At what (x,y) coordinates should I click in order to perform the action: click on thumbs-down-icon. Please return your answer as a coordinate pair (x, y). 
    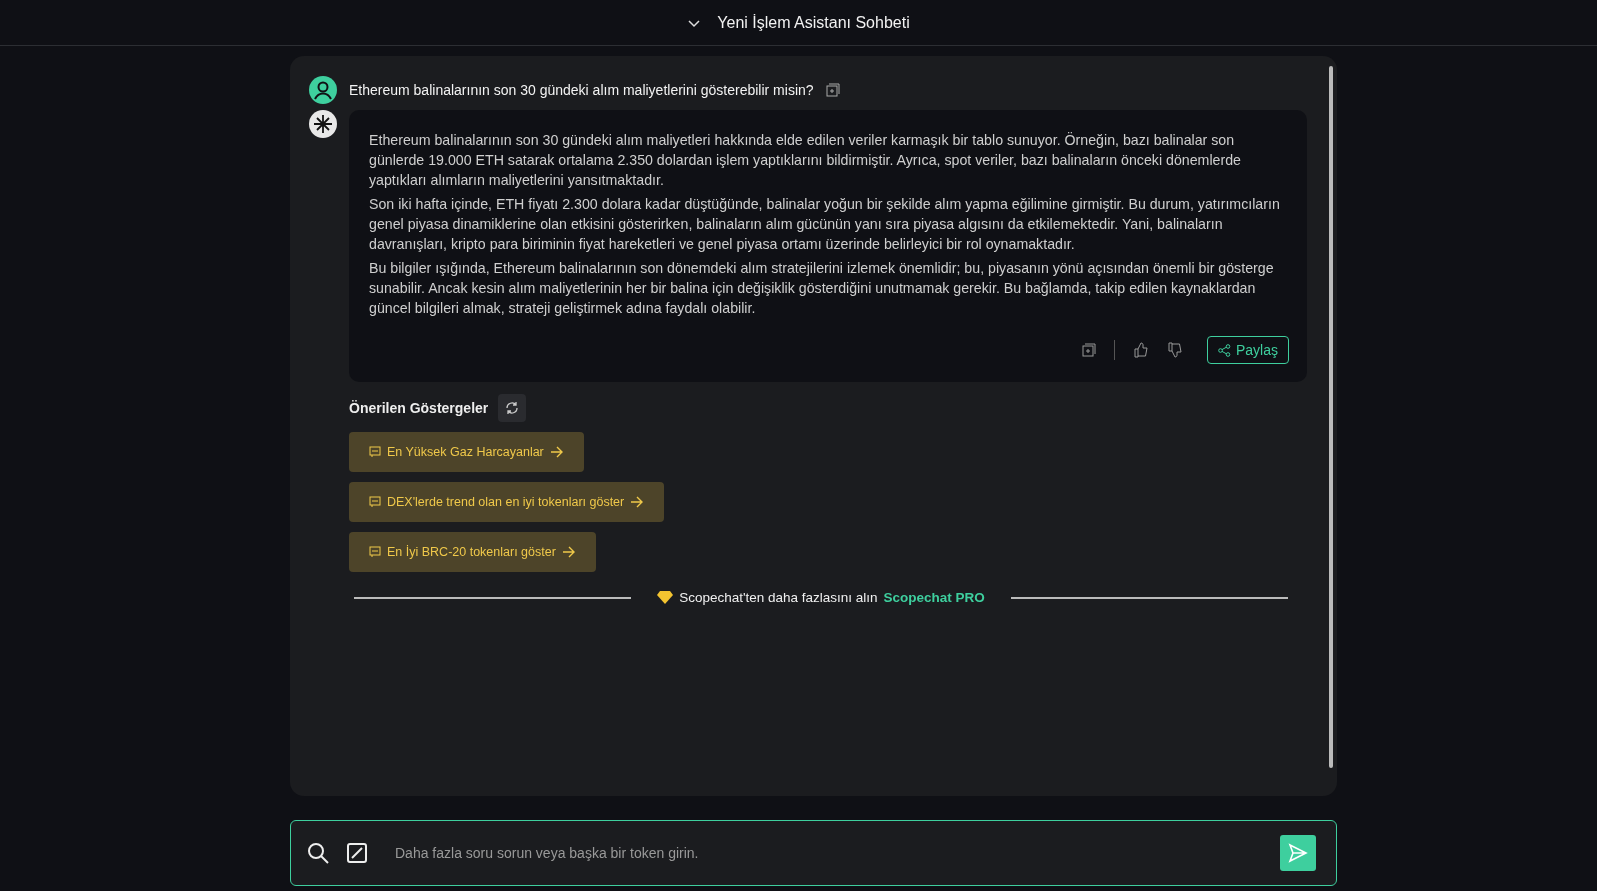
    Looking at the image, I should click on (1174, 350).